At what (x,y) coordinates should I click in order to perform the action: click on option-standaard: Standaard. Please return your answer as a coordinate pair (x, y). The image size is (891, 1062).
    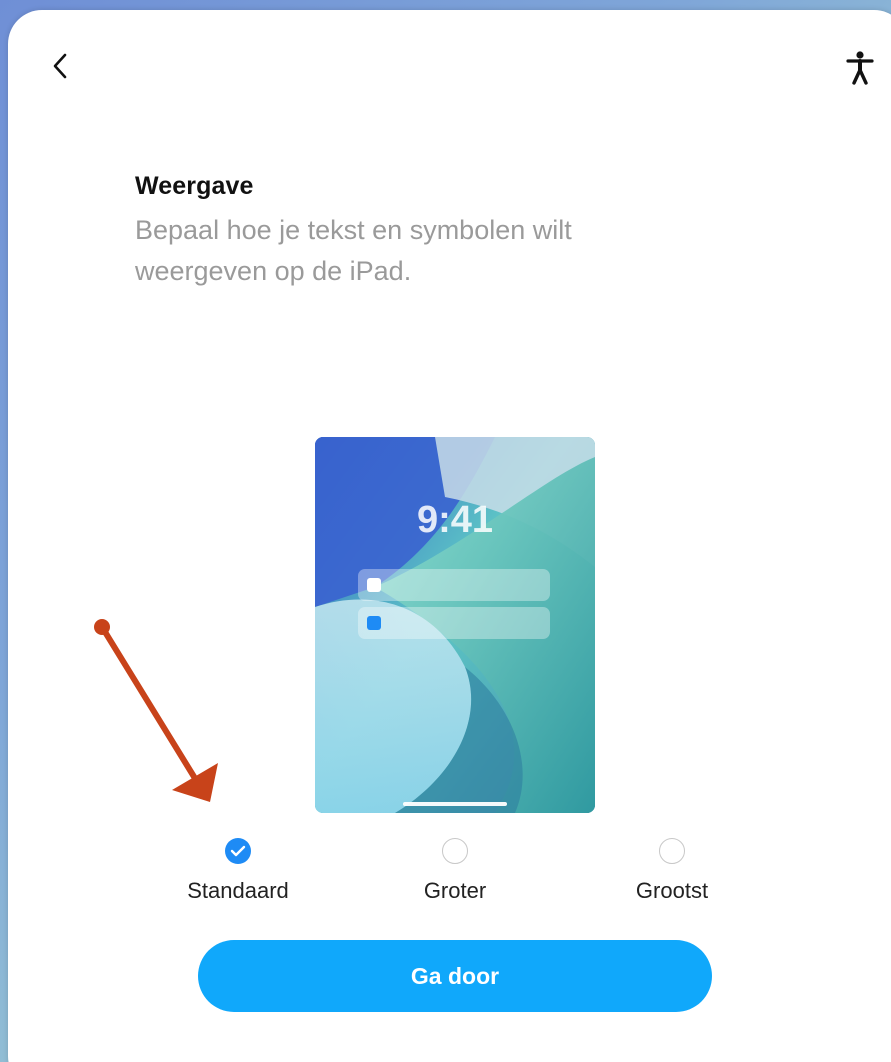
    Looking at the image, I should click on (238, 871).